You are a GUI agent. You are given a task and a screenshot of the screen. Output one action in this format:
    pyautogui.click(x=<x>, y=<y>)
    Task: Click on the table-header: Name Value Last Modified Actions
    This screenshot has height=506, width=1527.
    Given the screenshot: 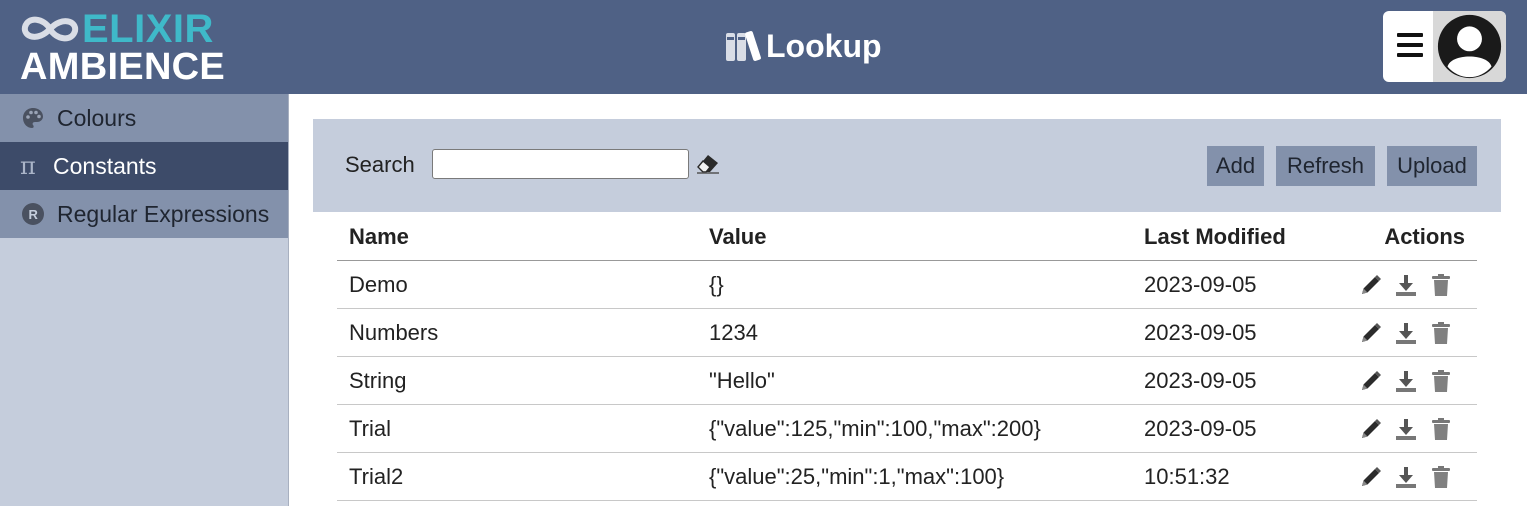 What is the action you would take?
    pyautogui.click(x=907, y=237)
    